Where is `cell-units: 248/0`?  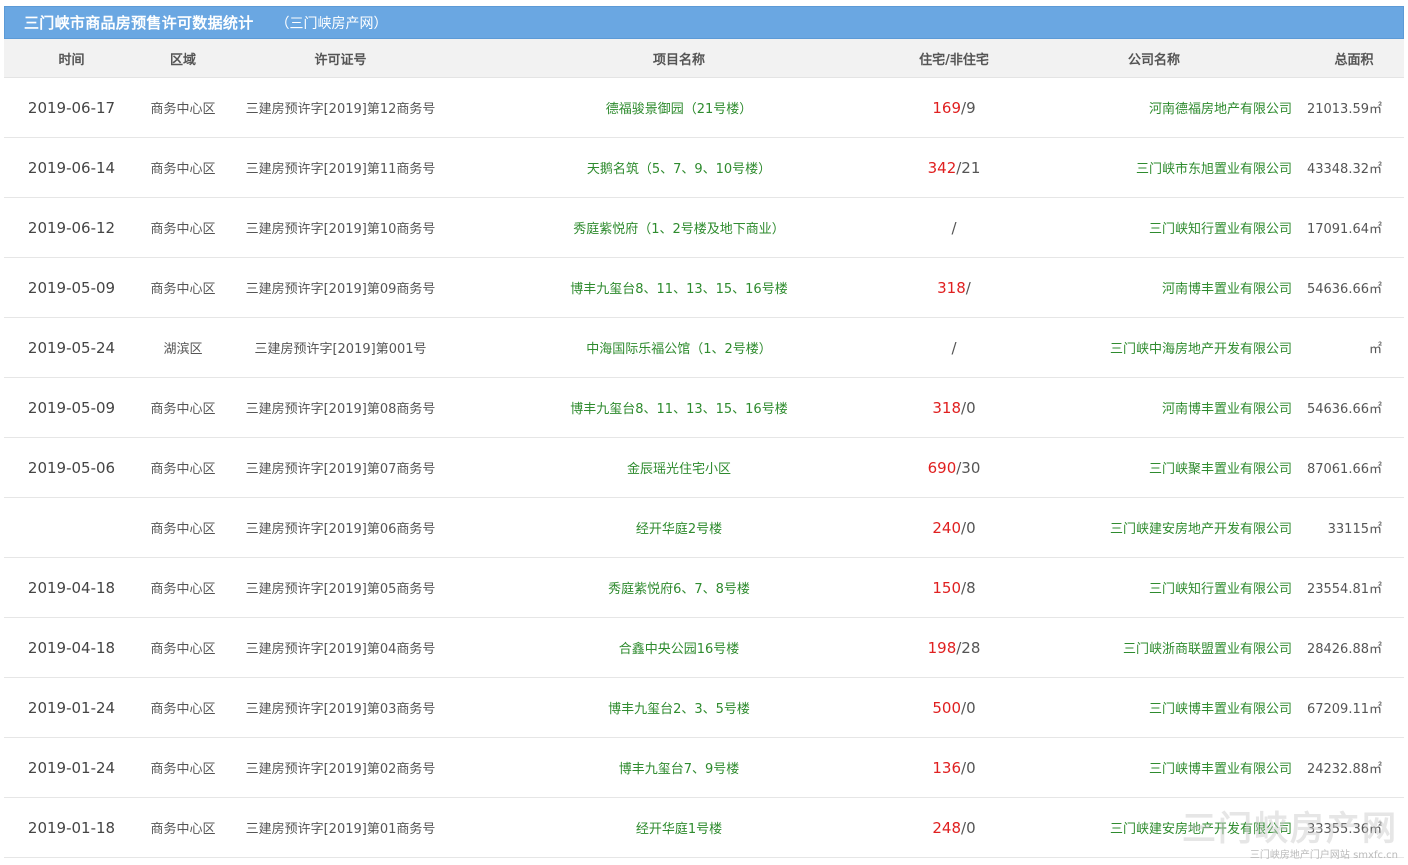 cell-units: 248/0 is located at coordinates (954, 827).